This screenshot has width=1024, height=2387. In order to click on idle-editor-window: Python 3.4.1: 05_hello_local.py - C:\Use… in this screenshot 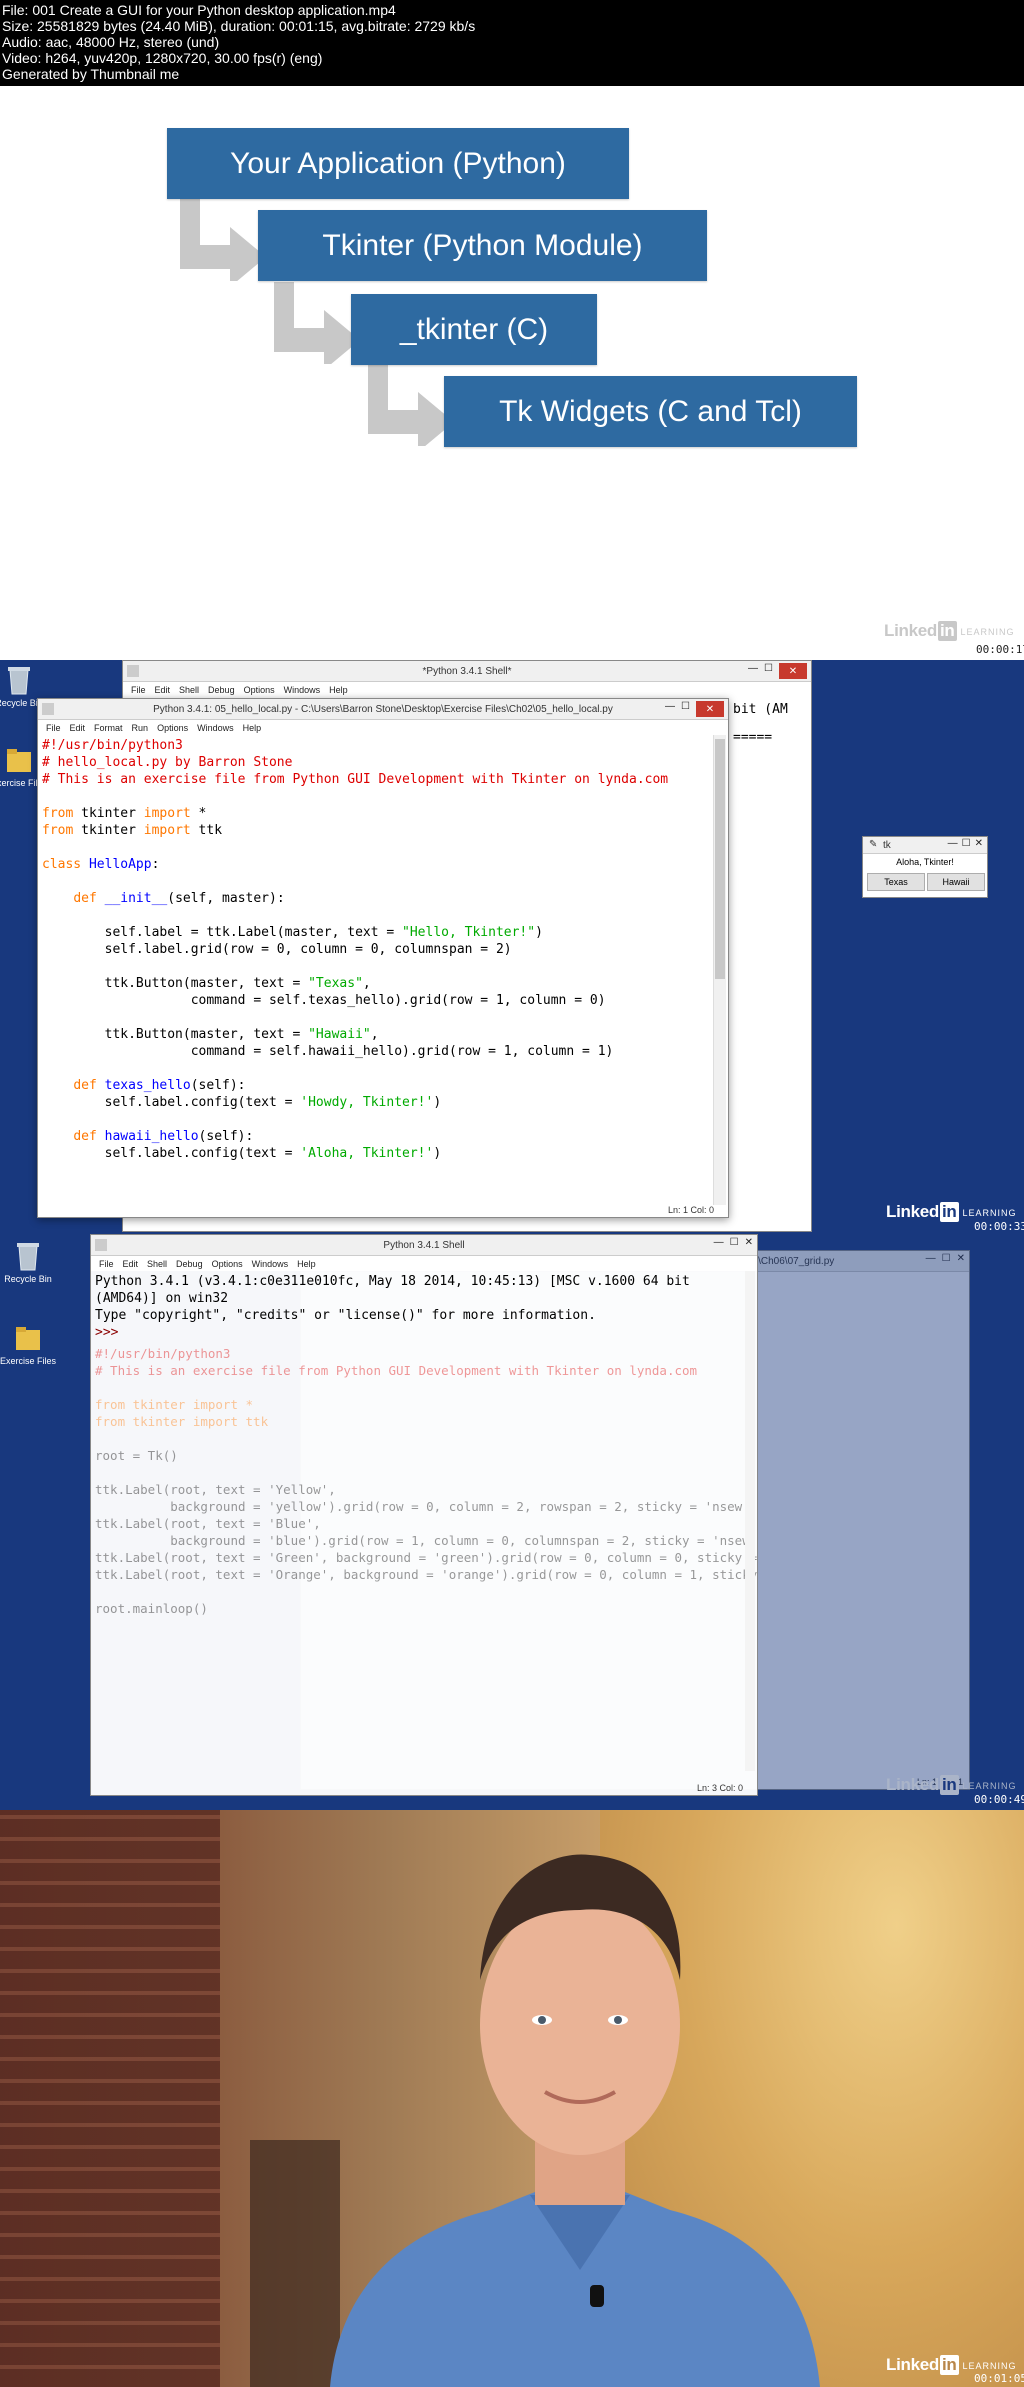, I will do `click(383, 958)`.